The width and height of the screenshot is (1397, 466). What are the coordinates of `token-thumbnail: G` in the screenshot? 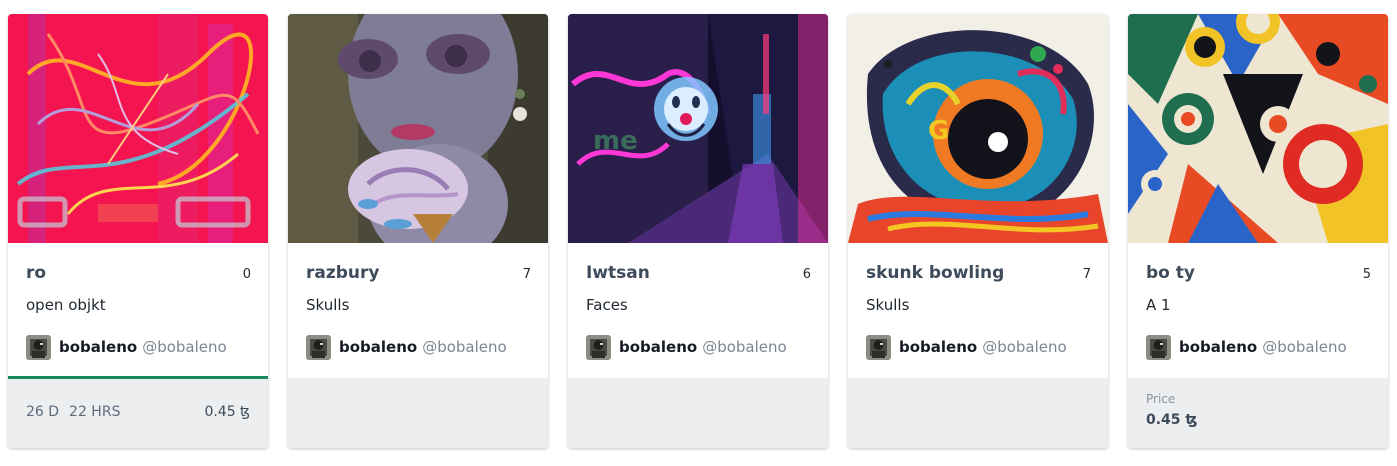 It's located at (978, 128).